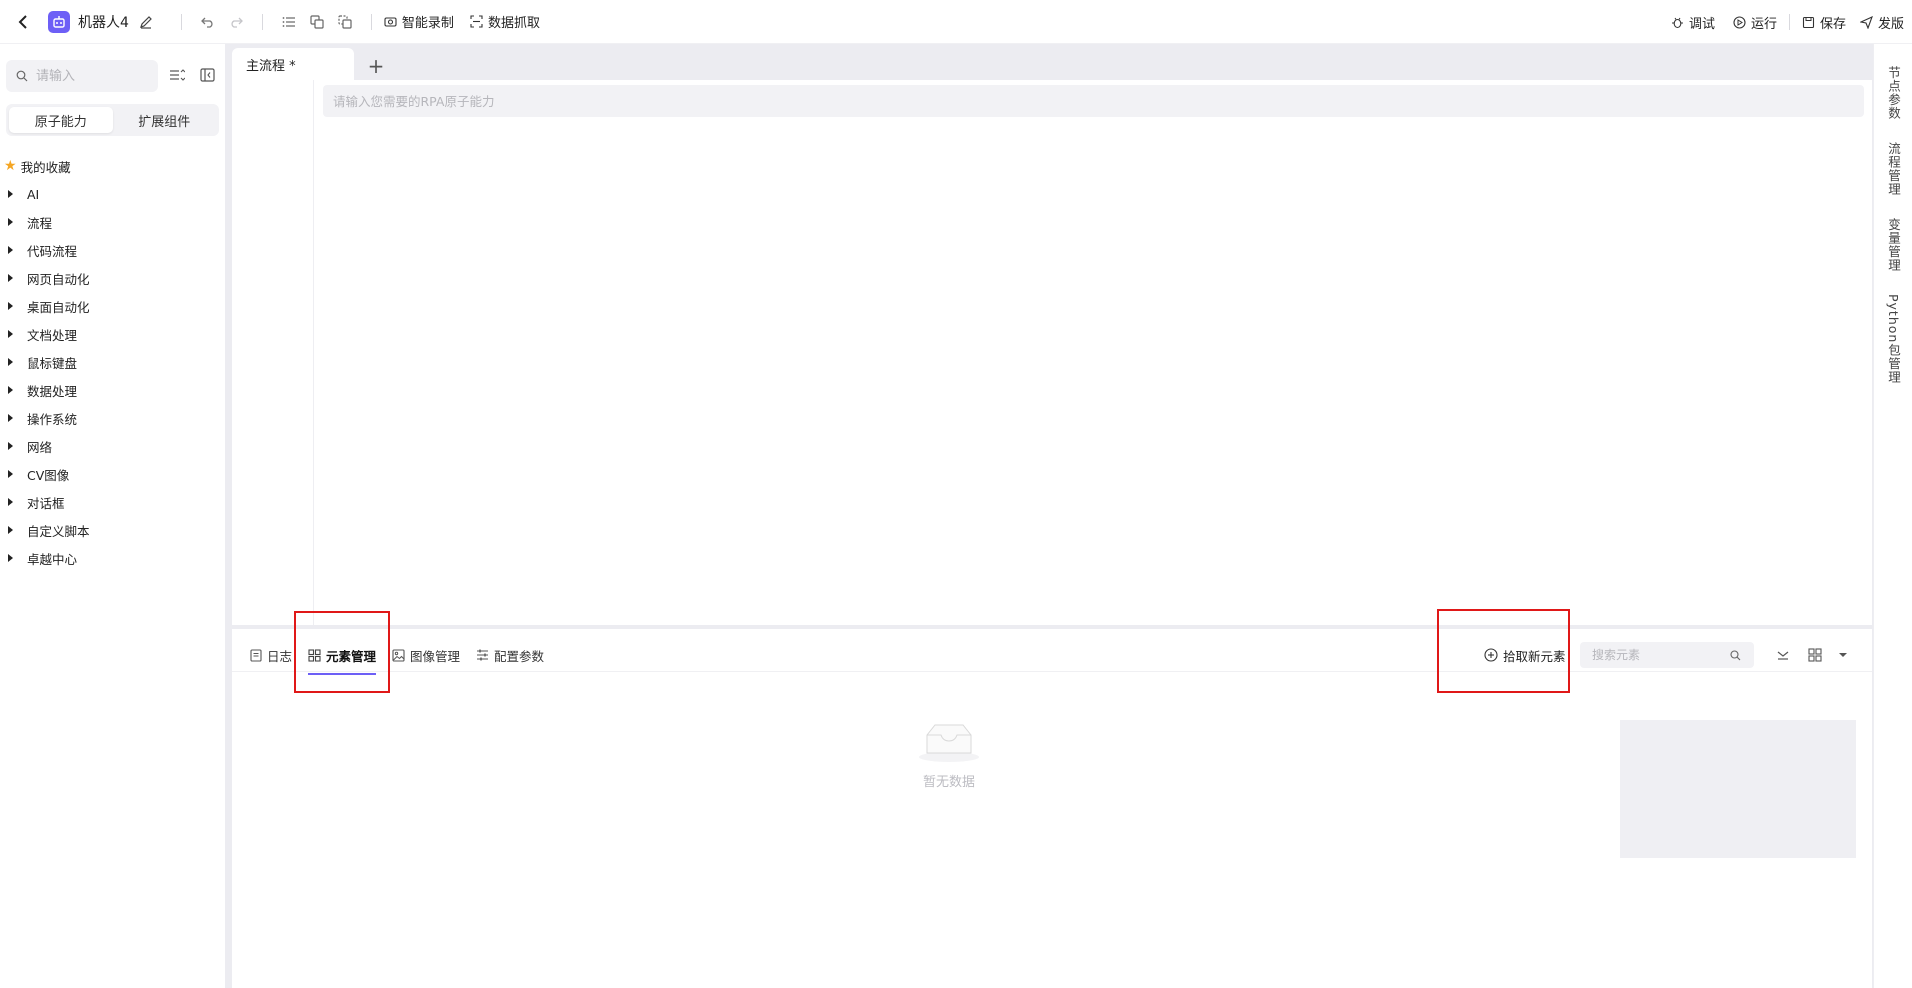 This screenshot has width=1912, height=988. What do you see at coordinates (165, 120) in the screenshot?
I see `segment-extension: 扩展组件` at bounding box center [165, 120].